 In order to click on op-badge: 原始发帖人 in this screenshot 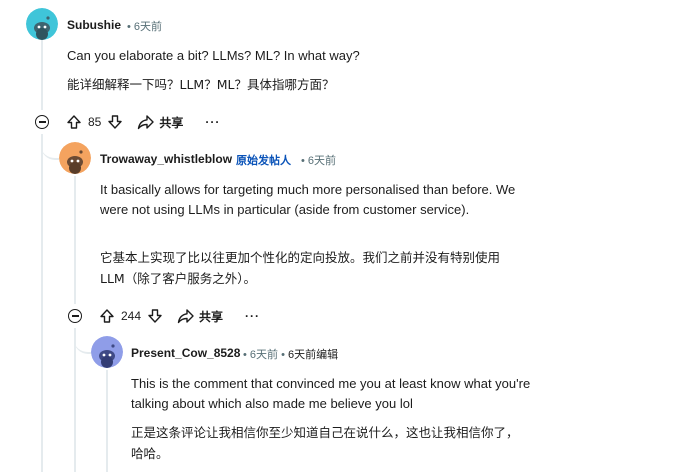, I will do `click(263, 161)`.